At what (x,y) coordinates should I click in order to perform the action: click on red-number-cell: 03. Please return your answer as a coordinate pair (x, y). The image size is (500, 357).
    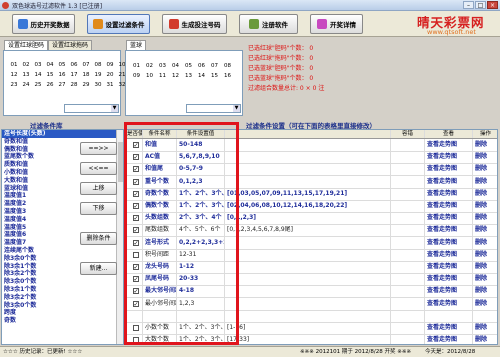
    Looking at the image, I should click on (38, 65).